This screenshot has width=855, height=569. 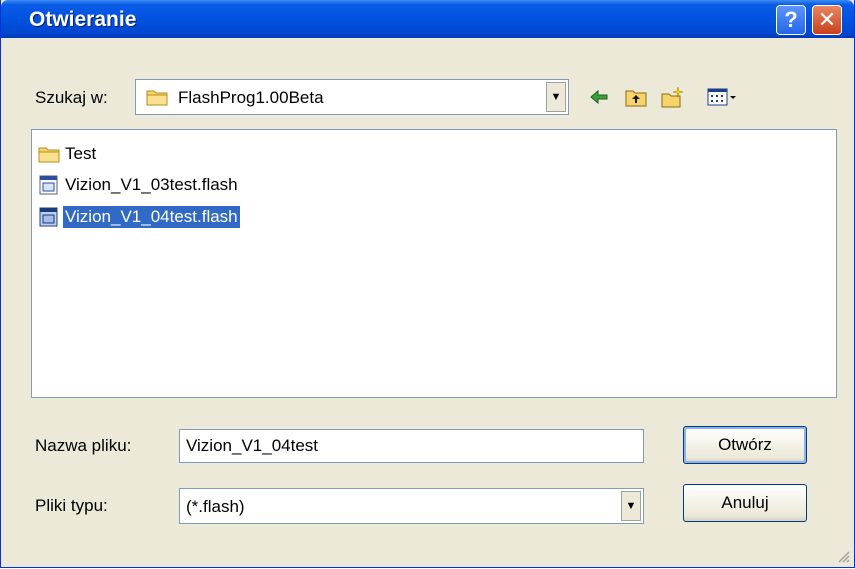 What do you see at coordinates (71, 97) in the screenshot?
I see `lookin-label: Szukaj w:` at bounding box center [71, 97].